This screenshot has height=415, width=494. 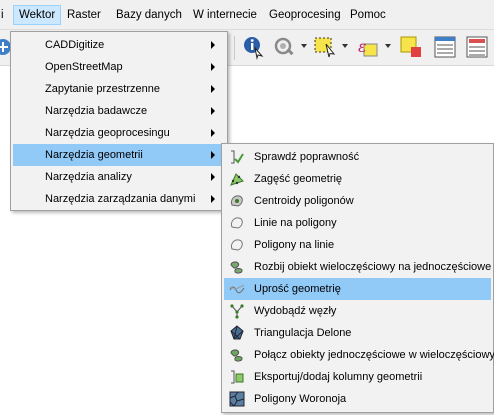 I want to click on menu-item-lines-to-polygons: Linie na poligony, so click(x=357, y=223).